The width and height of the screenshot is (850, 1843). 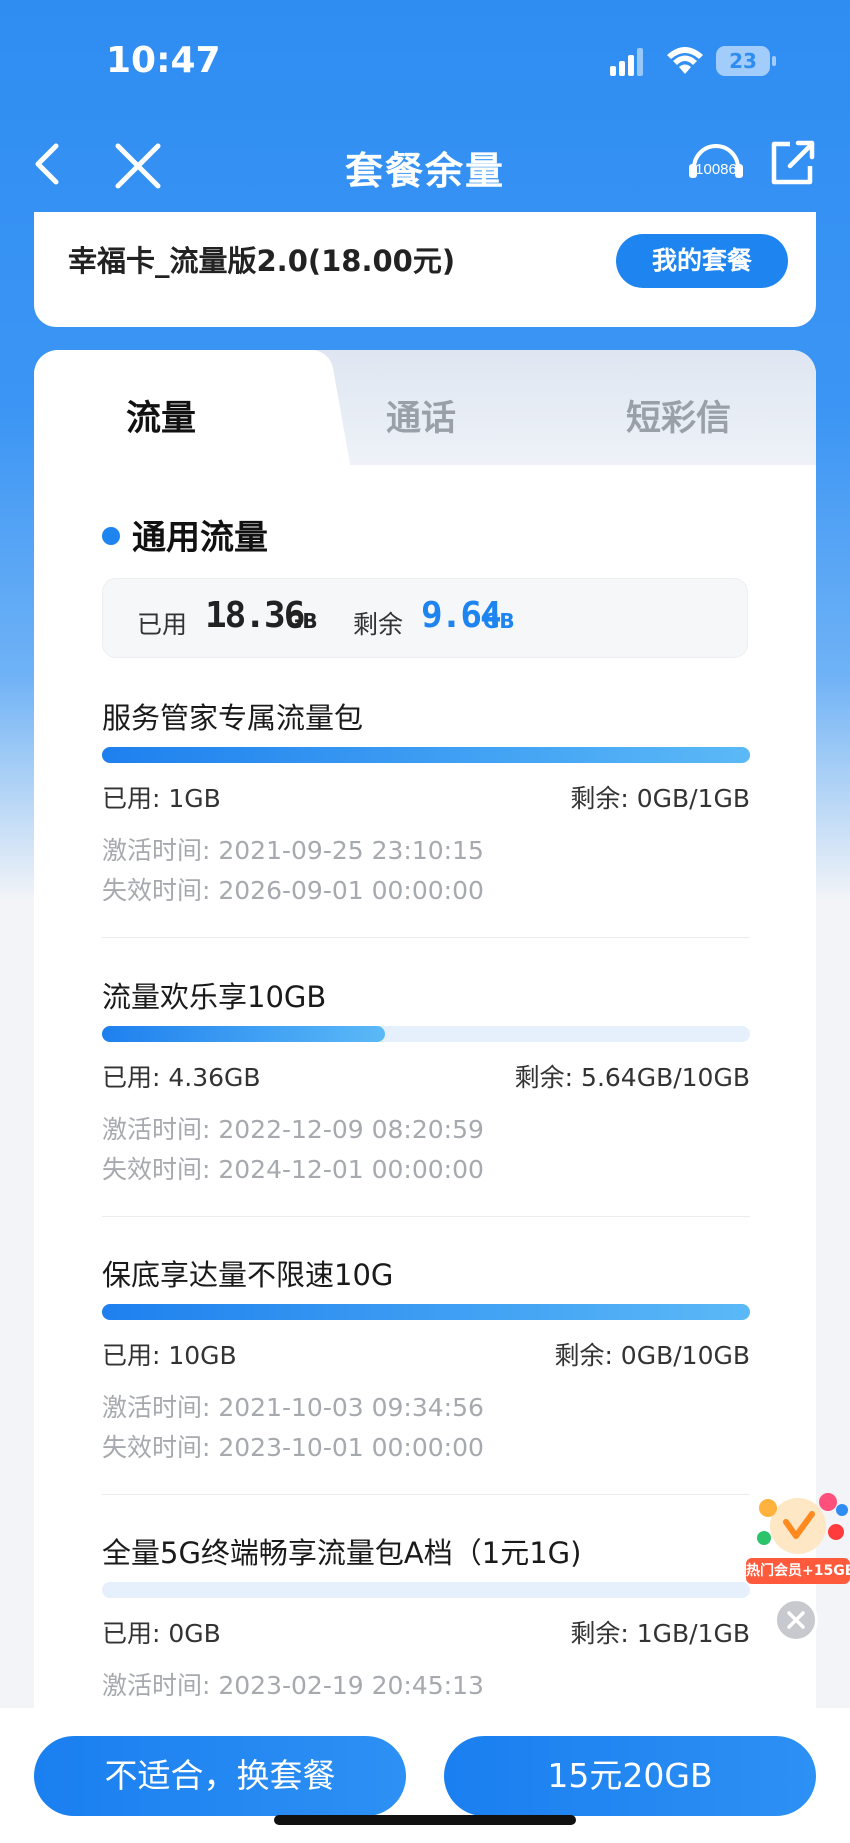 I want to click on tab-calls: 通话, so click(x=421, y=415).